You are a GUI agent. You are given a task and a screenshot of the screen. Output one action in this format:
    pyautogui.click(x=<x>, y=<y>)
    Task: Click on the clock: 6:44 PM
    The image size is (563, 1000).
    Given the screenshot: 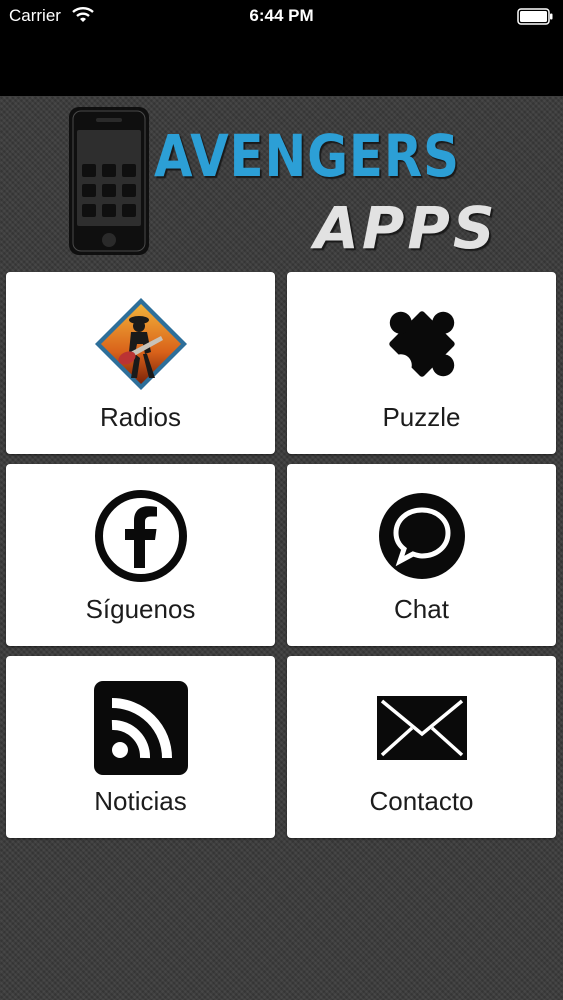 What is the action you would take?
    pyautogui.click(x=281, y=15)
    